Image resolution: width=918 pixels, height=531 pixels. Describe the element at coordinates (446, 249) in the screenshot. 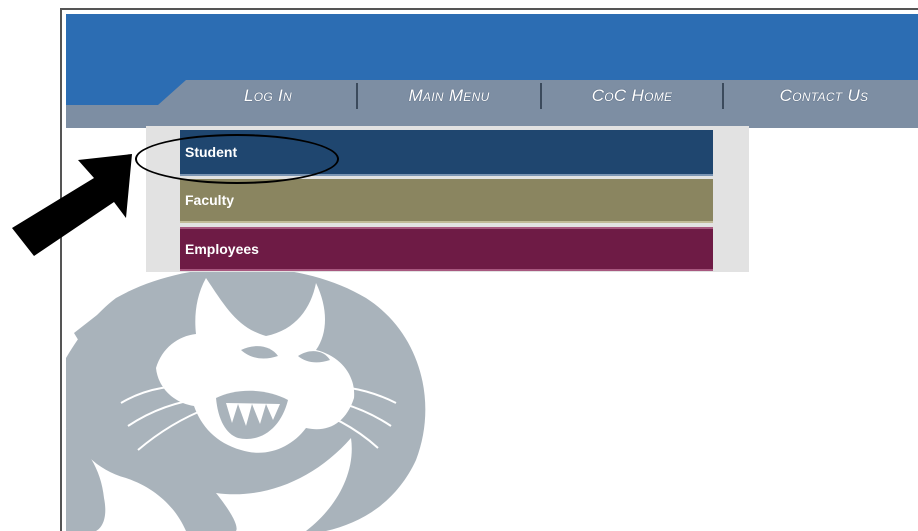

I see `menu-item-employees: Employees` at that location.